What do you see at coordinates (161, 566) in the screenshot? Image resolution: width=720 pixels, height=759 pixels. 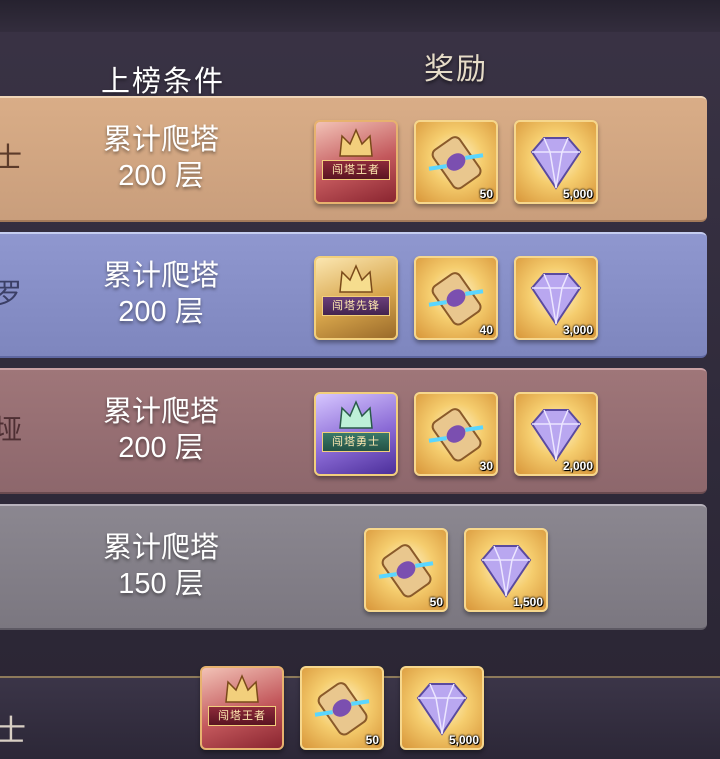 I see `climb-condition: 累计爬塔 150 层` at bounding box center [161, 566].